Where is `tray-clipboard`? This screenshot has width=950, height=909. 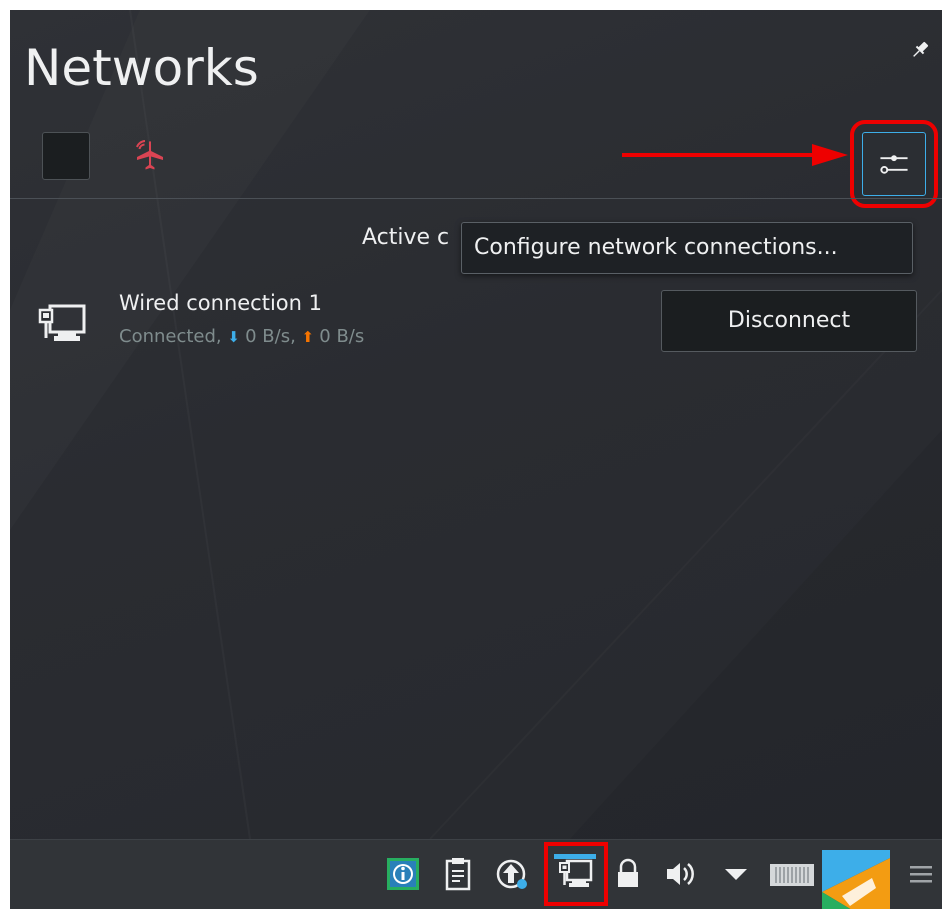
tray-clipboard is located at coordinates (458, 874).